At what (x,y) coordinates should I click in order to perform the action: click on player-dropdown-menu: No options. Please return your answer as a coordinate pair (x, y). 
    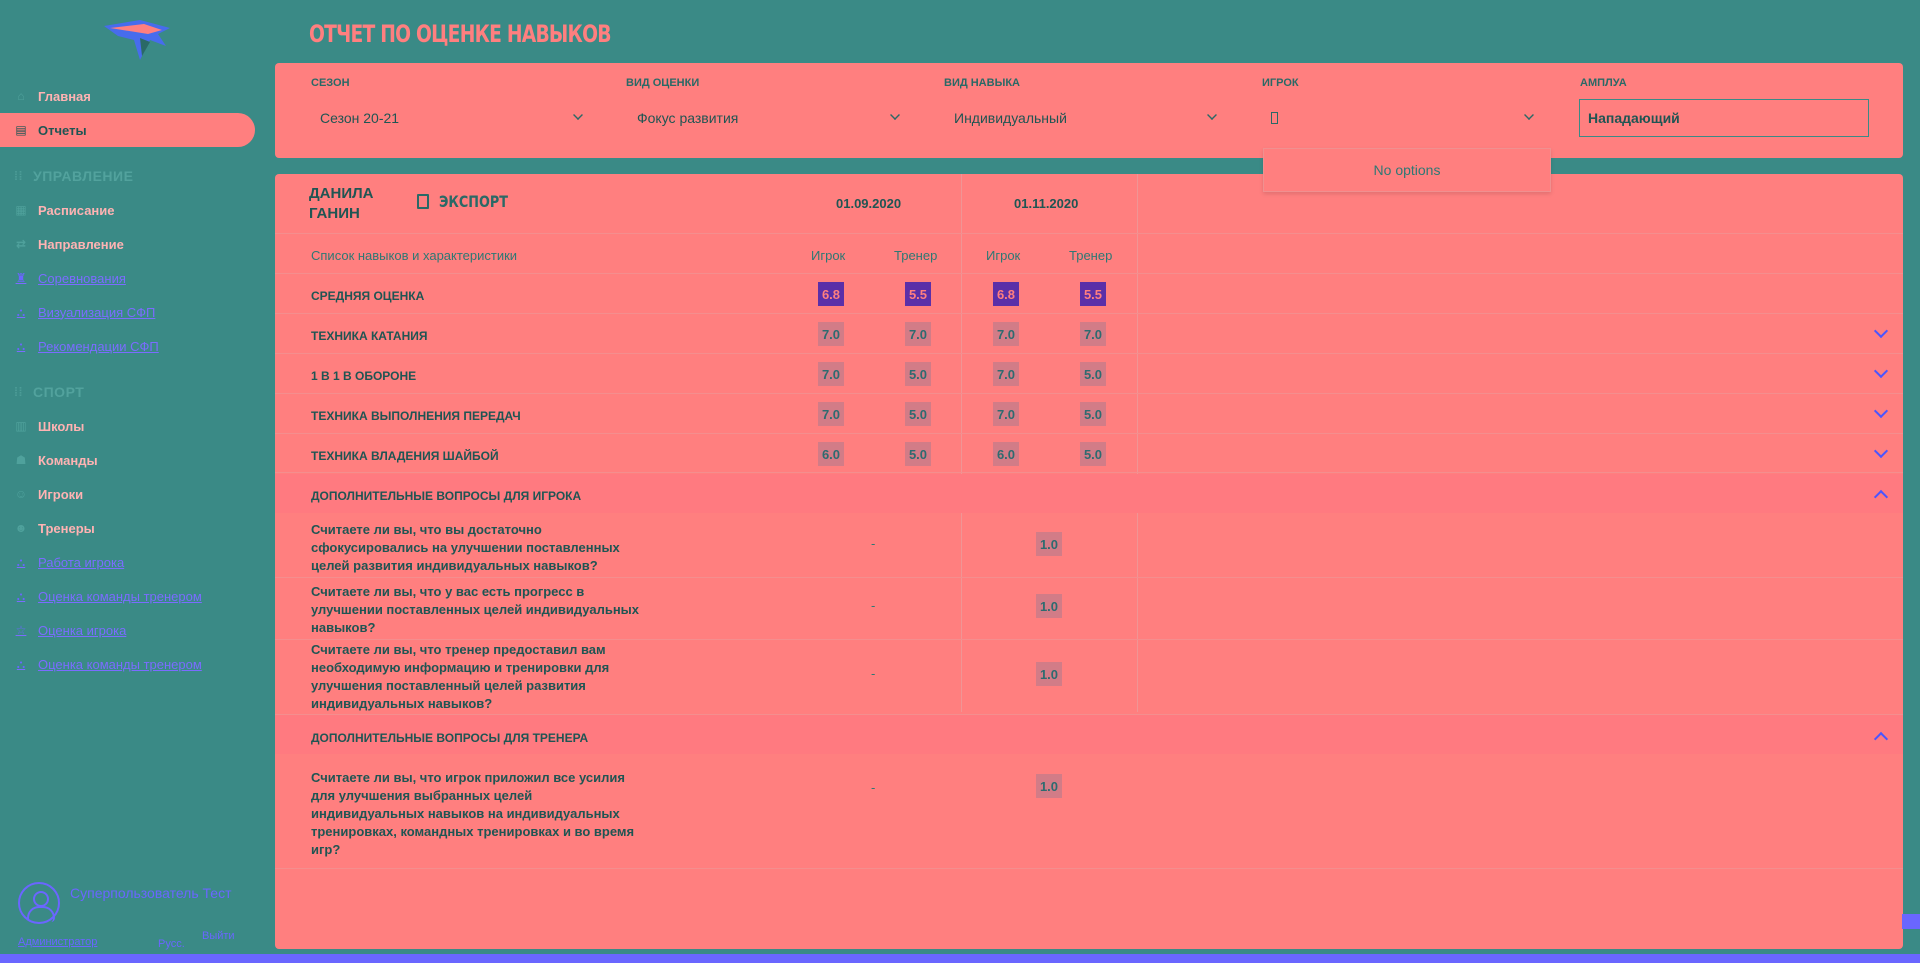
    Looking at the image, I should click on (1407, 170).